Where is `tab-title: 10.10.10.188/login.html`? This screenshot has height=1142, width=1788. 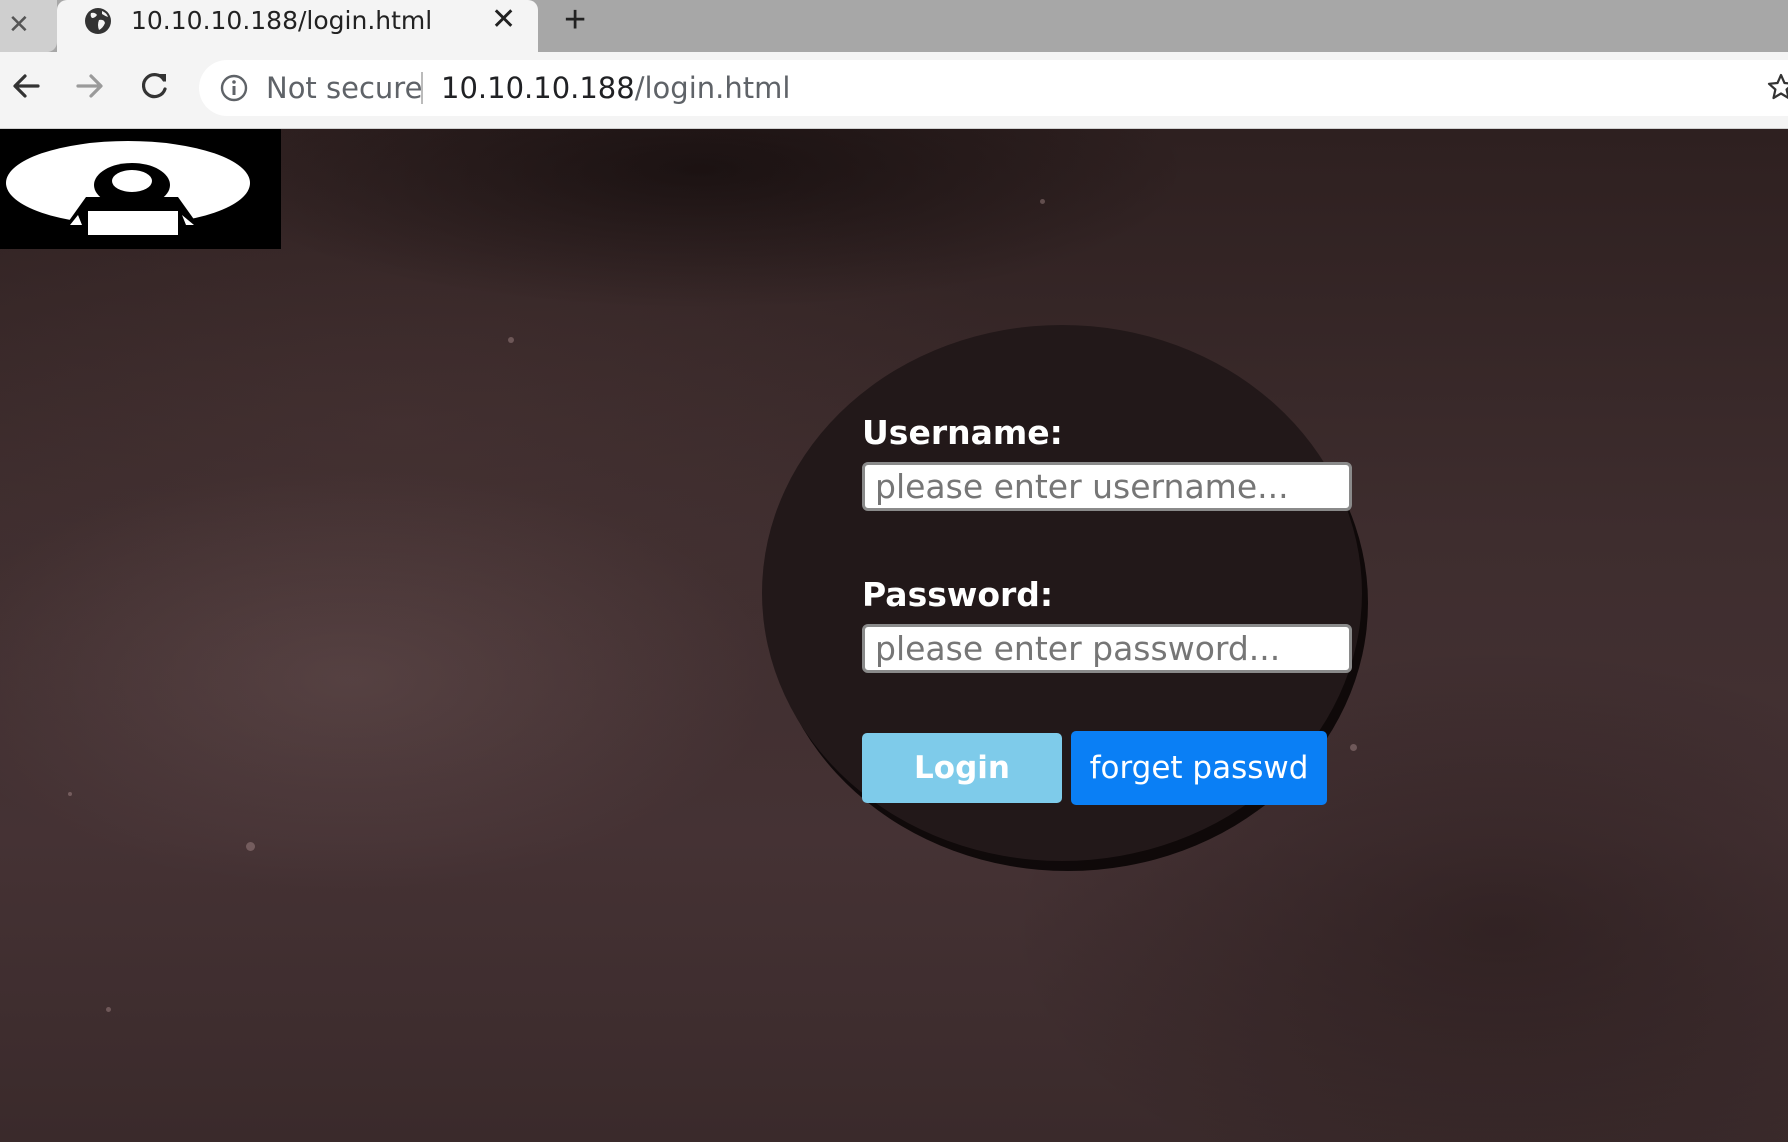
tab-title: 10.10.10.188/login.html is located at coordinates (282, 20).